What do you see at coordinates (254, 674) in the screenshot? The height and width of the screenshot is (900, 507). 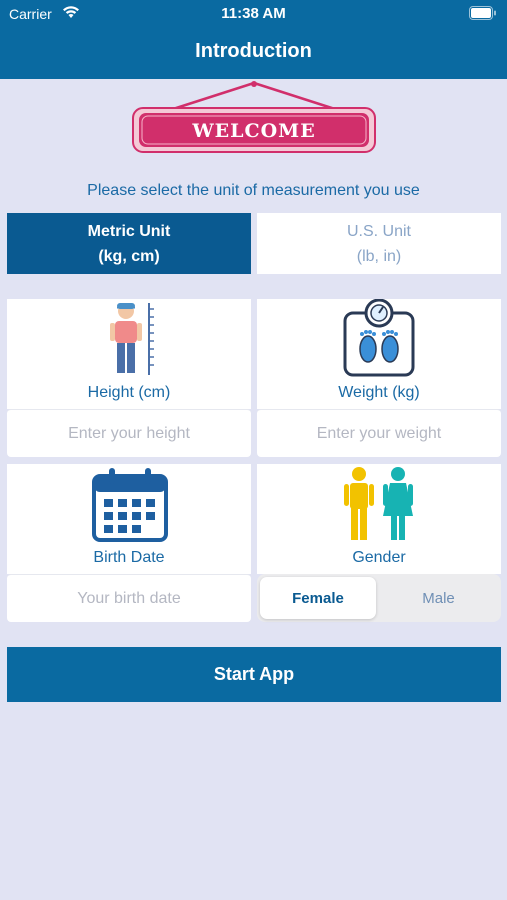 I see `start-app-button: Start App` at bounding box center [254, 674].